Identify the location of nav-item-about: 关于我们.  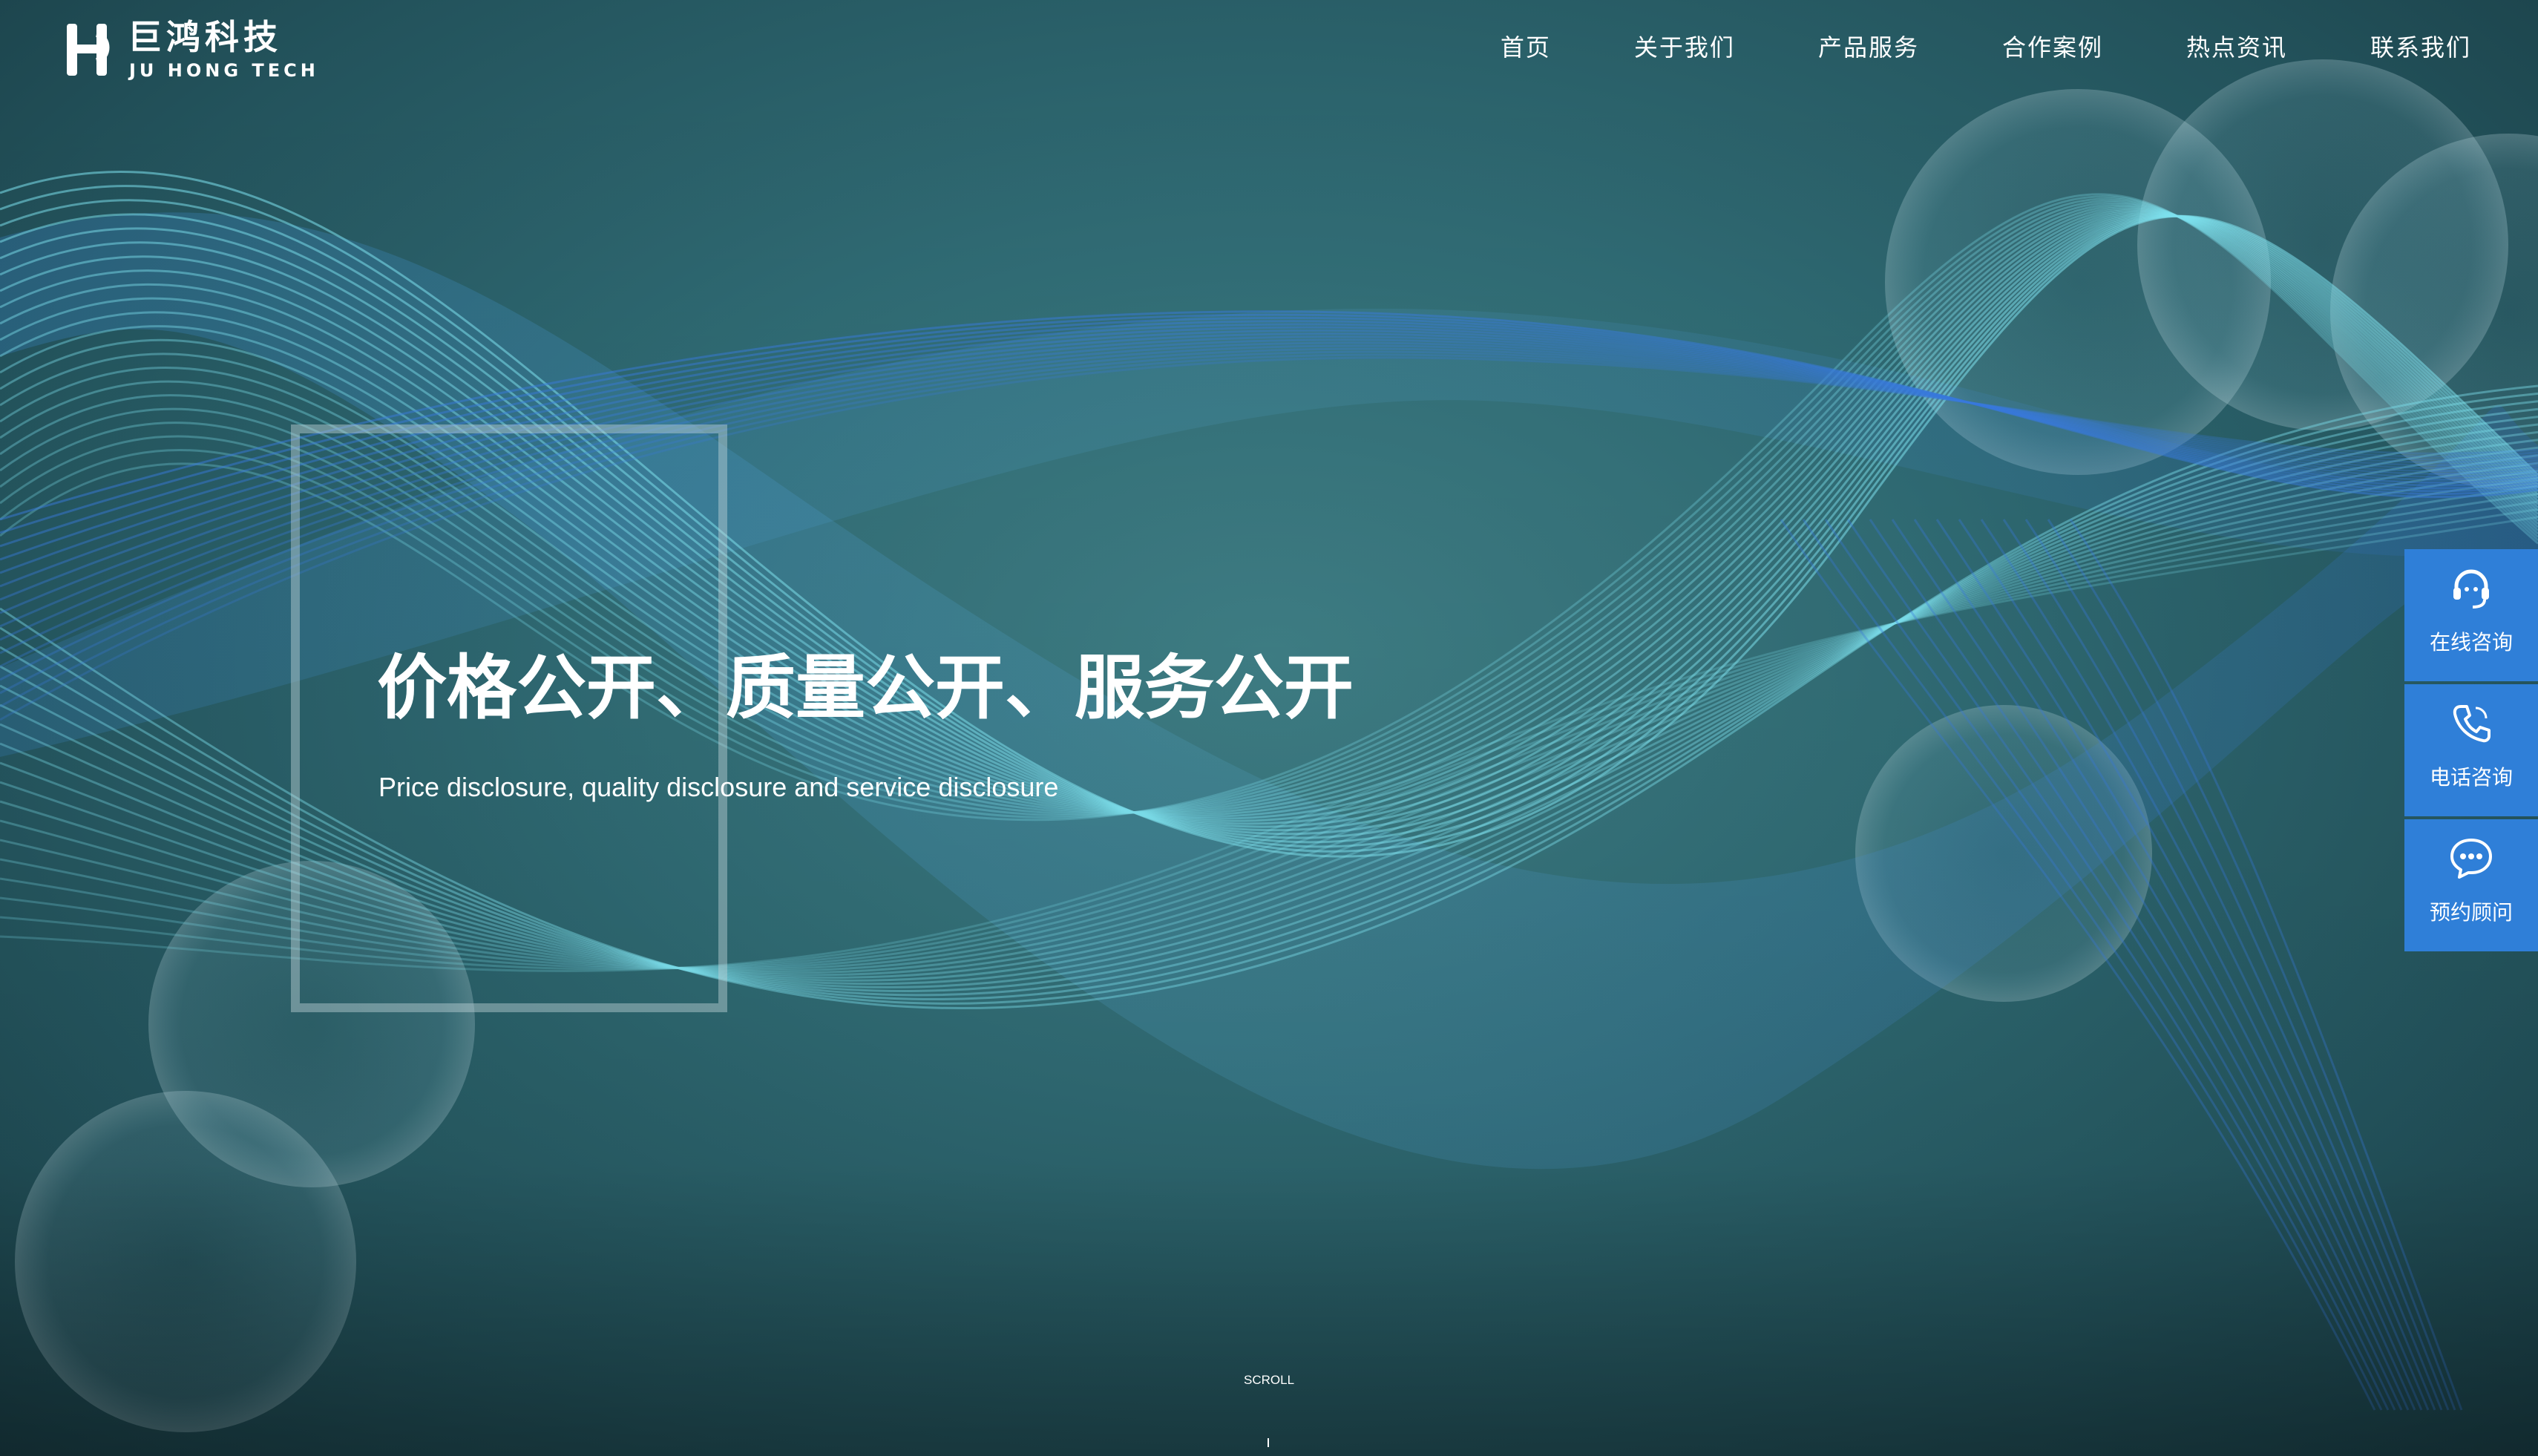
(1684, 48).